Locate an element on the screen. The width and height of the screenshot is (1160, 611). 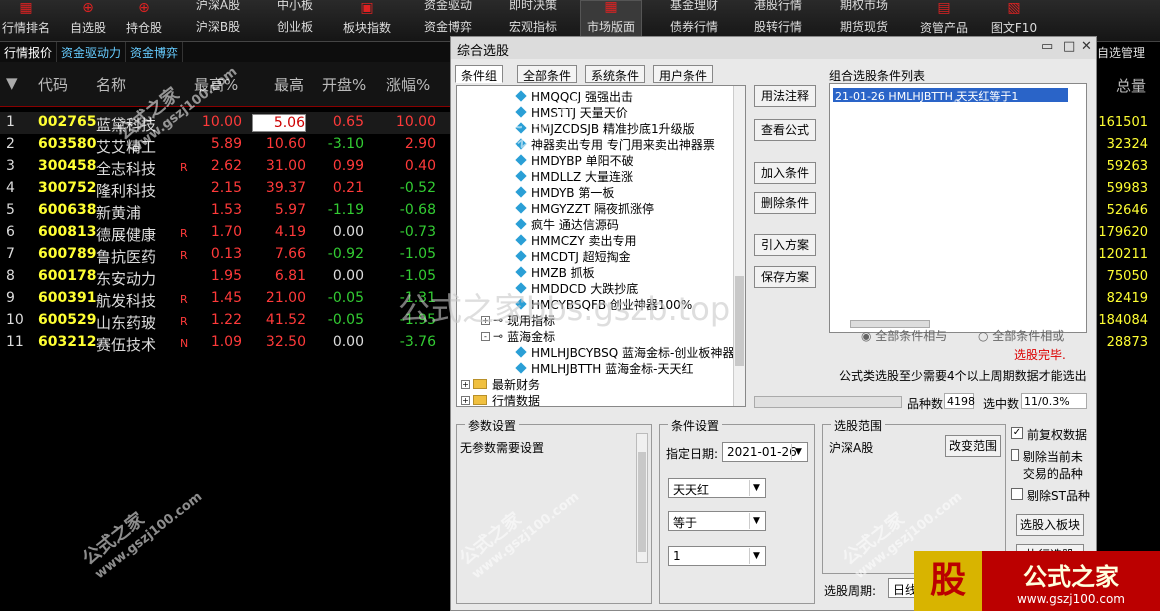
tree-item: HMDYB 第一板 is located at coordinates (564, 192).